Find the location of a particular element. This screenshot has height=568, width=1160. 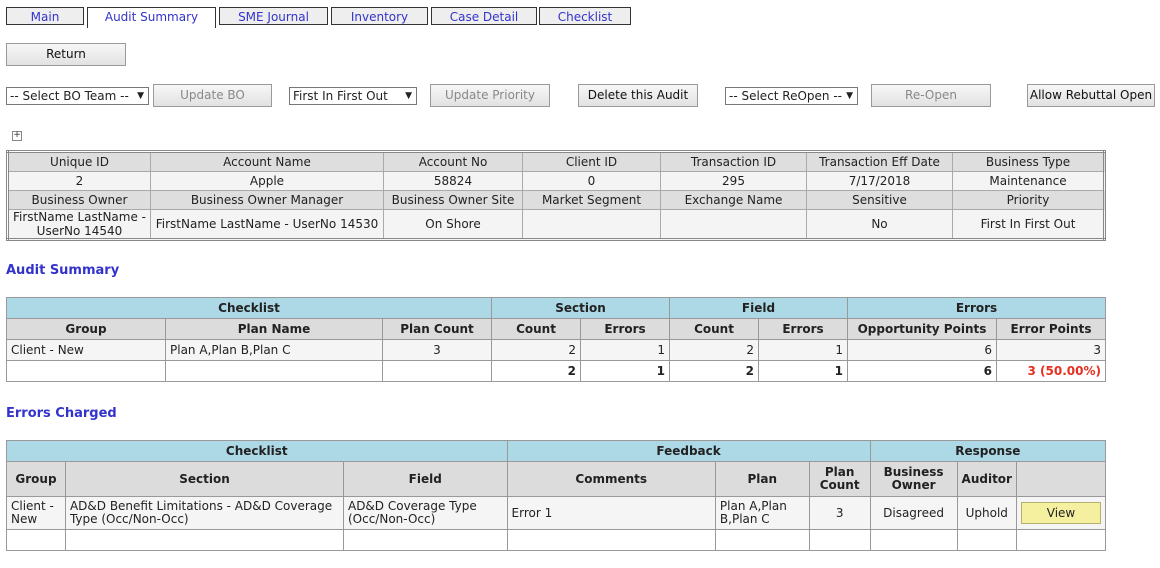

tab-sme-journal: SME Journal is located at coordinates (273, 16).